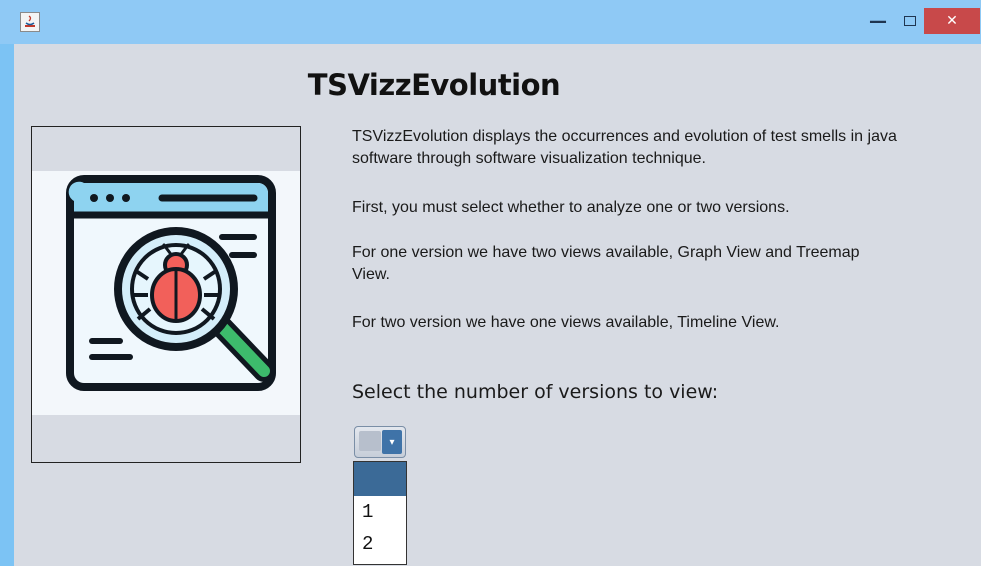 The image size is (981, 566). What do you see at coordinates (370, 441) in the screenshot?
I see `combo-selected-value` at bounding box center [370, 441].